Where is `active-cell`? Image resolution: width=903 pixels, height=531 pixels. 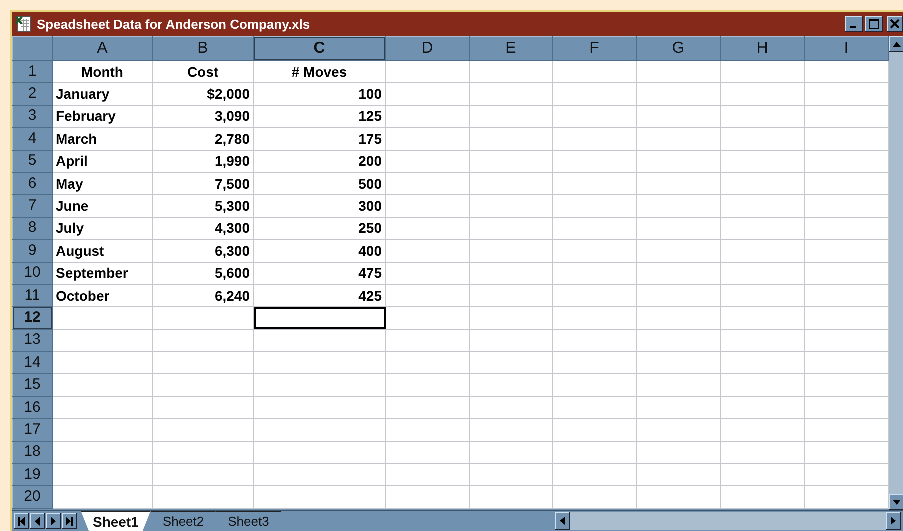 active-cell is located at coordinates (320, 318).